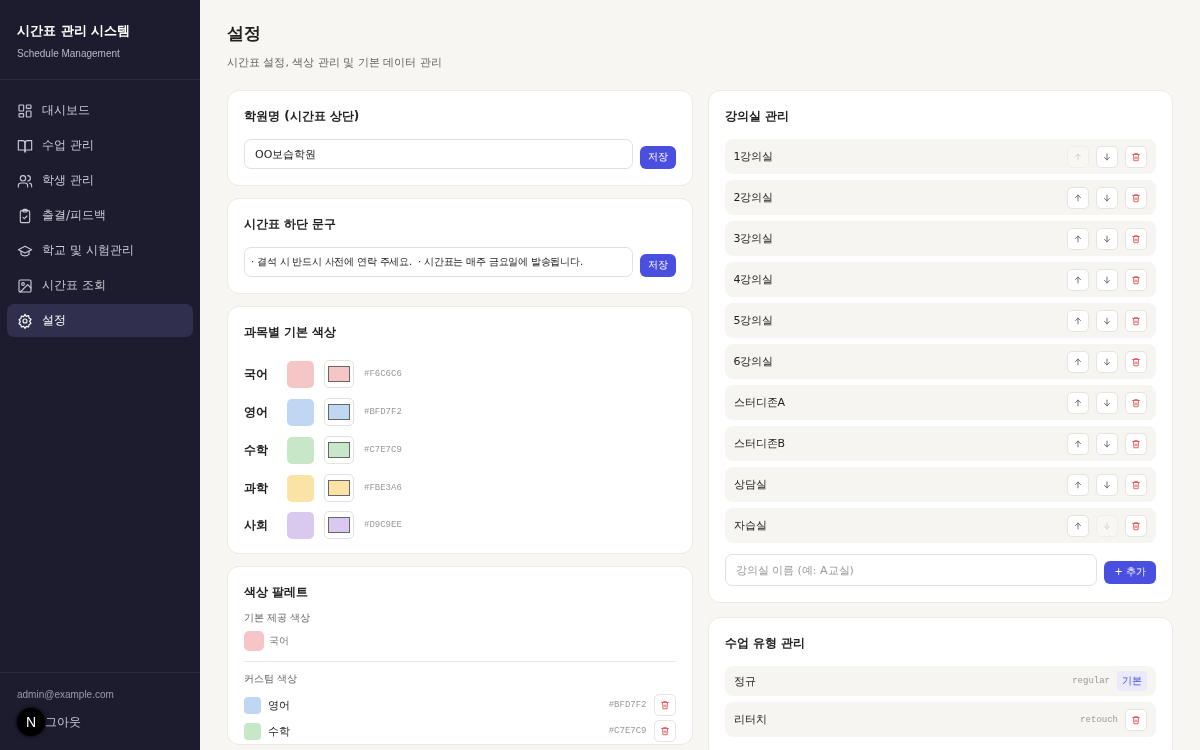 The height and width of the screenshot is (750, 1200). What do you see at coordinates (1091, 681) in the screenshot?
I see `type-code: regular` at bounding box center [1091, 681].